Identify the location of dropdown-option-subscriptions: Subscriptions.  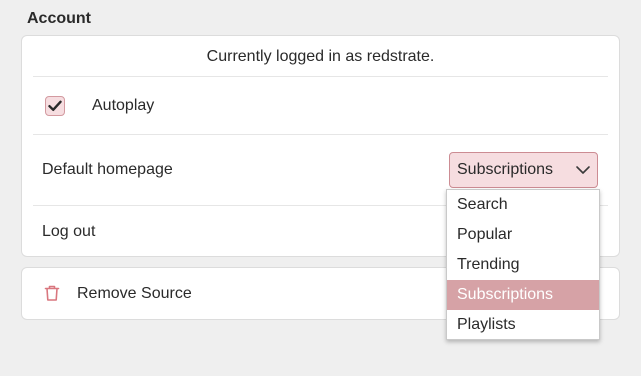
(523, 295).